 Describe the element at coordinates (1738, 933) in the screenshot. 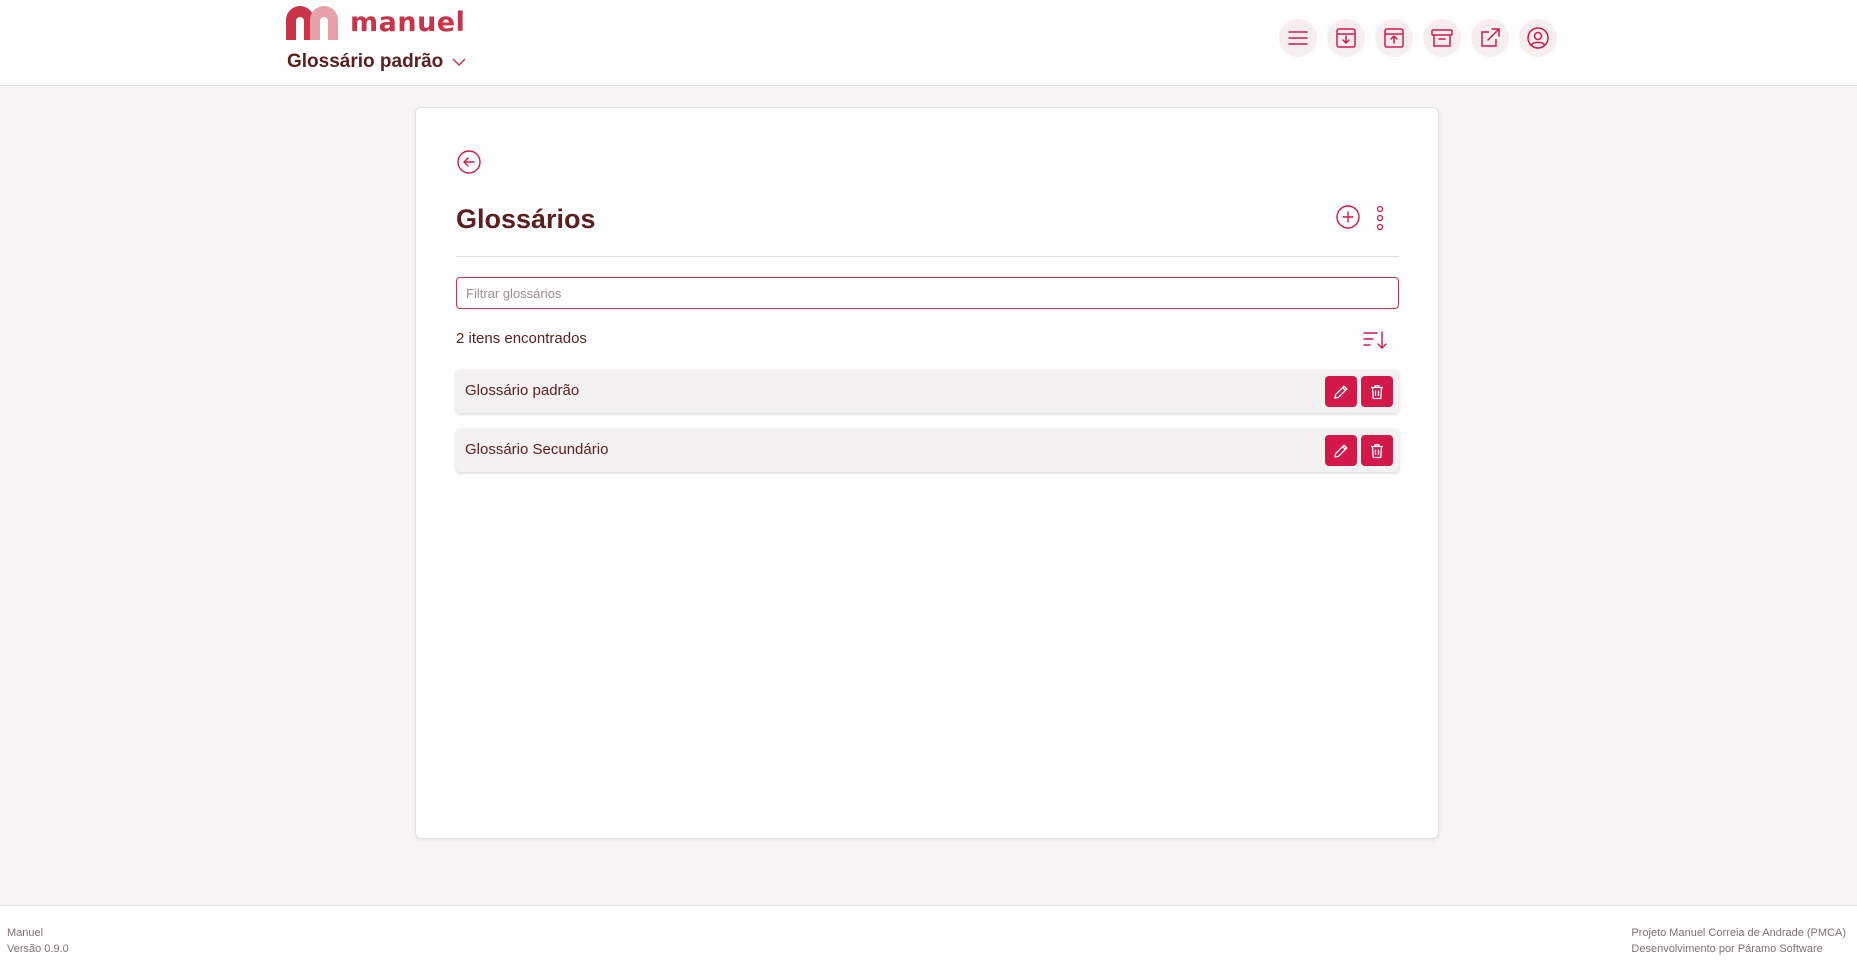

I see `project-credit: Projeto Manuel Correia de Andrade (PMCA)` at that location.